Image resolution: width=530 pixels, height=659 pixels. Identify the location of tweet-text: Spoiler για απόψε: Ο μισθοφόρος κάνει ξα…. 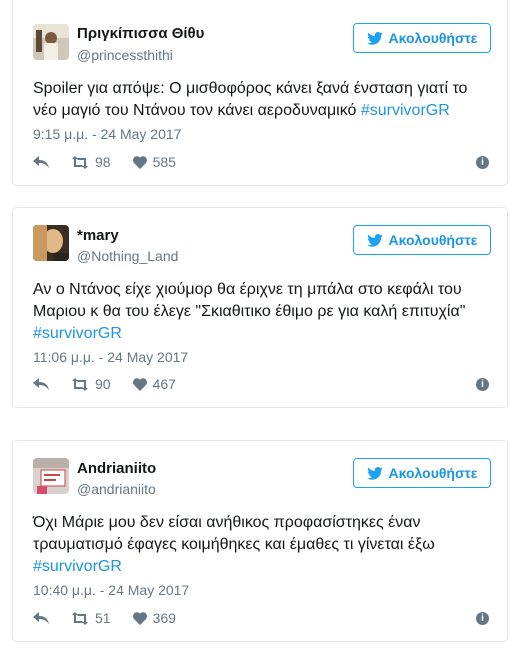
(261, 100).